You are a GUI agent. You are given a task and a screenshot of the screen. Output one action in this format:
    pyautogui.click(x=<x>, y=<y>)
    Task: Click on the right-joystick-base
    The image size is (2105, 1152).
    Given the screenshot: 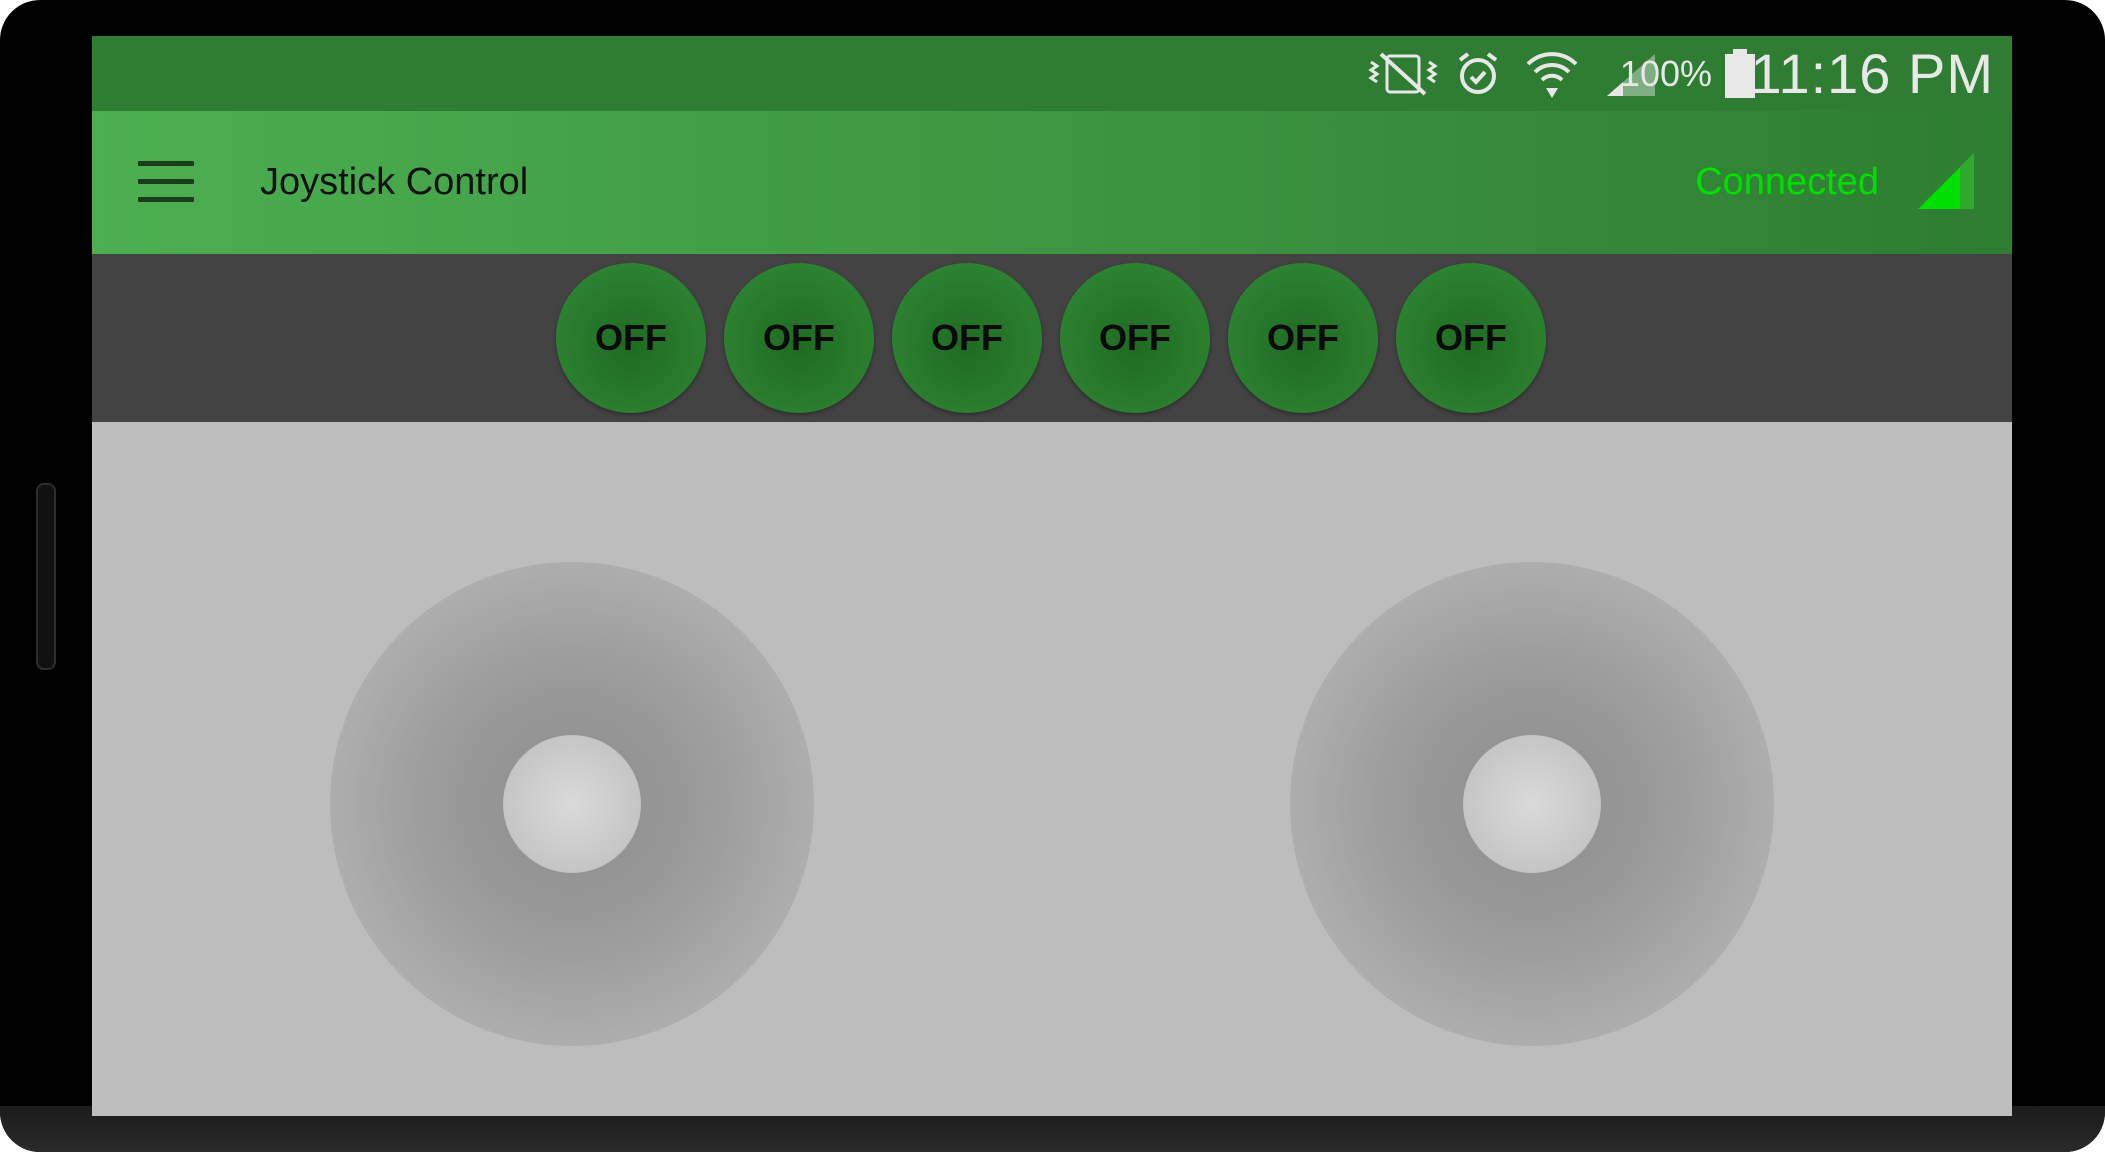 What is the action you would take?
    pyautogui.click(x=1532, y=804)
    